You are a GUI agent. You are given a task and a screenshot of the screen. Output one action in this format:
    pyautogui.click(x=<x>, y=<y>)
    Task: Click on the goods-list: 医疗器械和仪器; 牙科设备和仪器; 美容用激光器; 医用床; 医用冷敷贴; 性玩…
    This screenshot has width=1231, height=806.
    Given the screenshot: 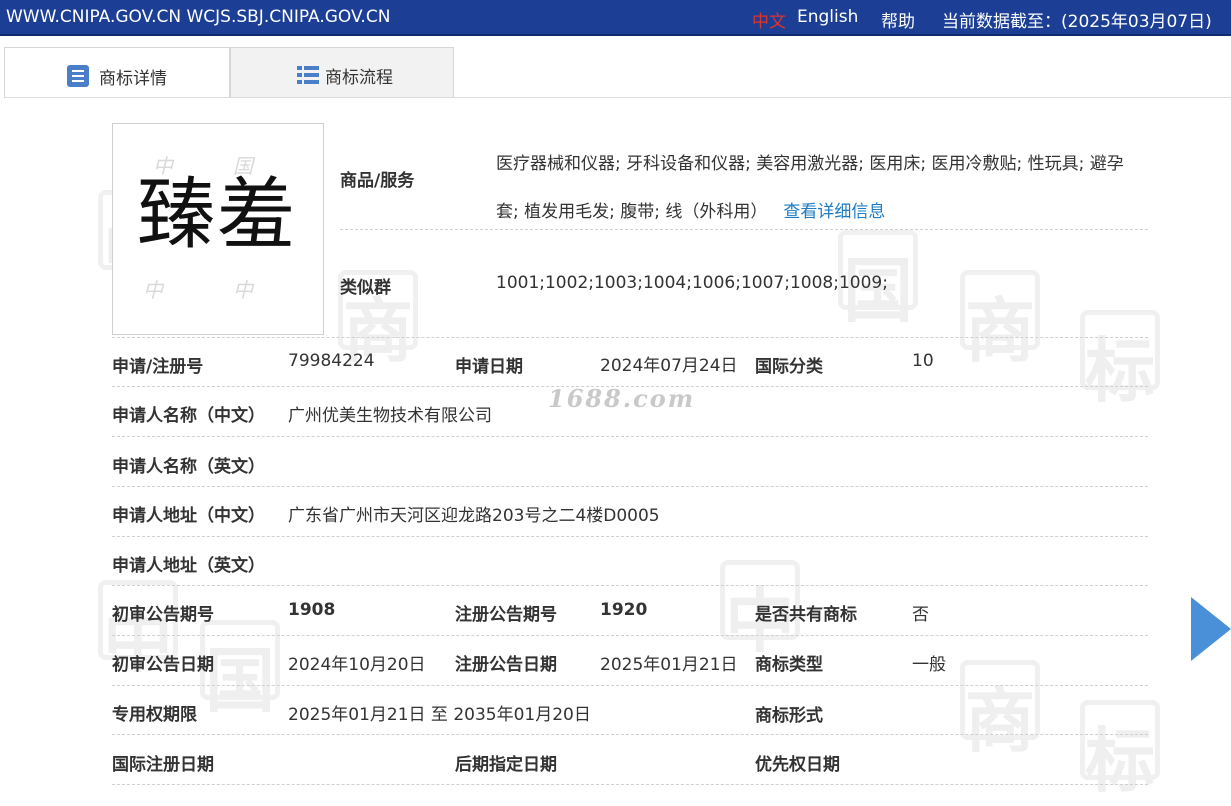 What is the action you would take?
    pyautogui.click(x=821, y=188)
    